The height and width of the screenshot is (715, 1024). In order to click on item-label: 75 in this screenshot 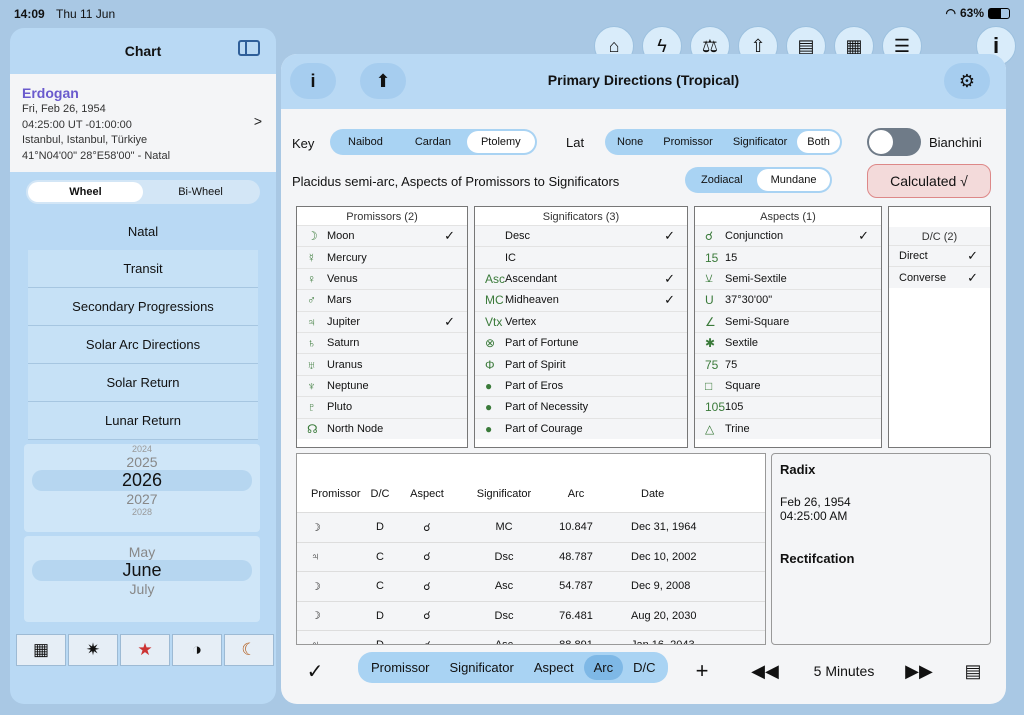, I will do `click(731, 364)`.